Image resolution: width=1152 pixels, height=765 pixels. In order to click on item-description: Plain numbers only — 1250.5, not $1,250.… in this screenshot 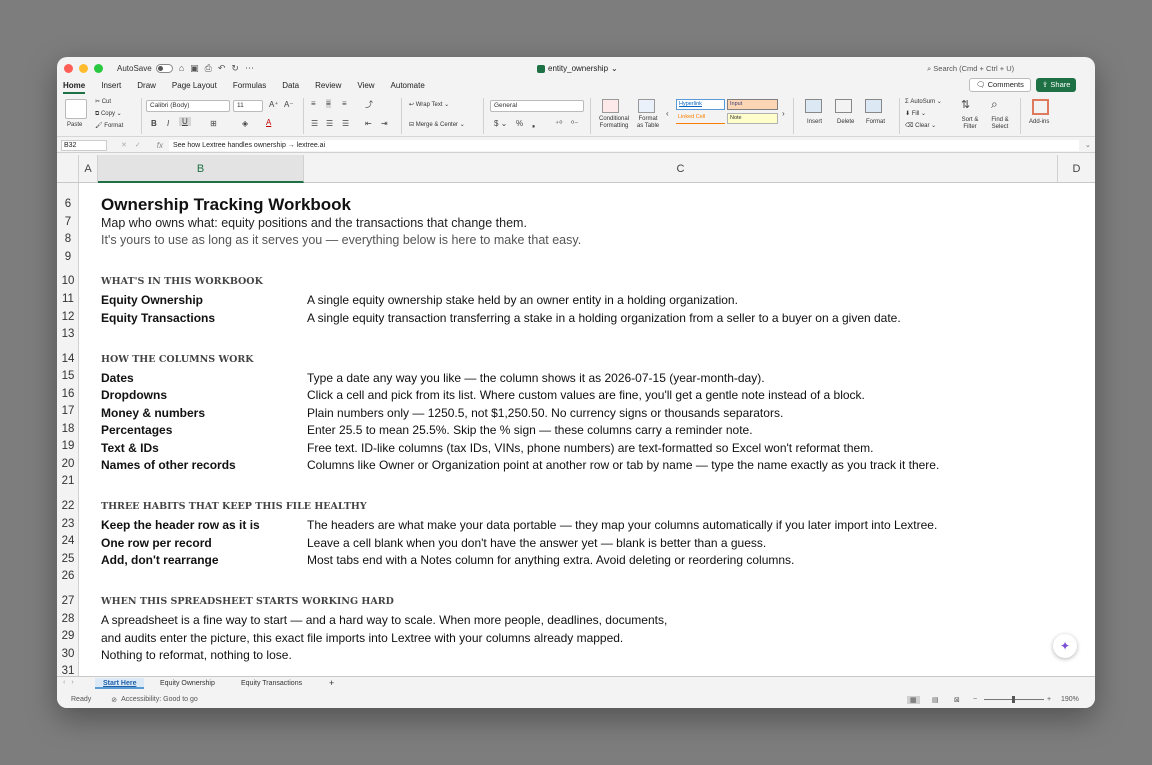, I will do `click(545, 413)`.